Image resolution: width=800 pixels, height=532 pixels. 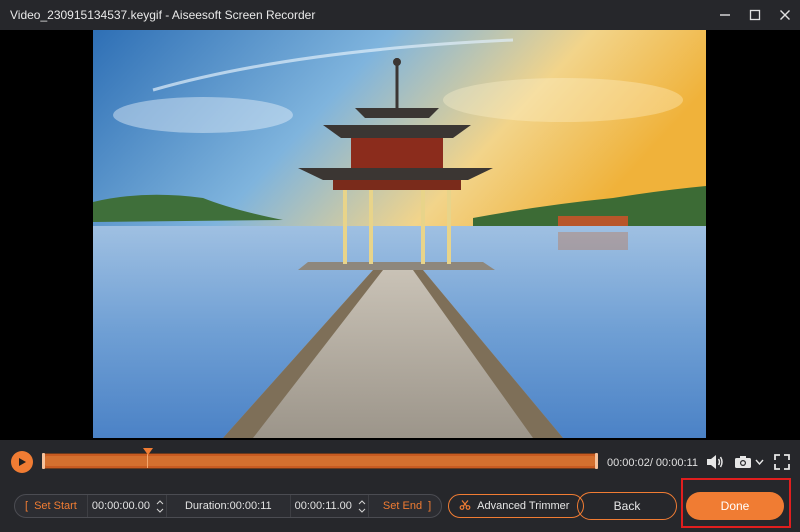 I want to click on window-controls, so click(x=755, y=15).